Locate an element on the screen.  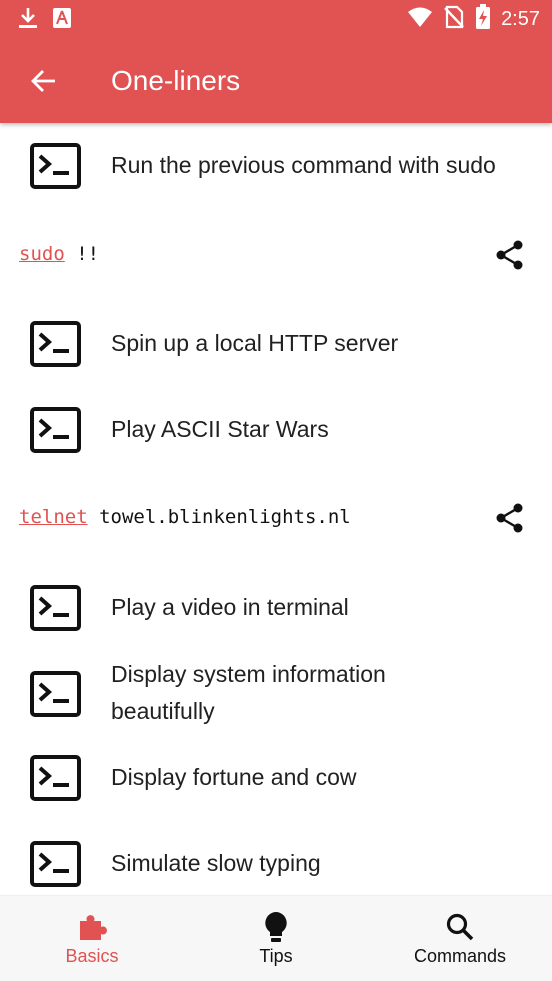
bottom-navigation: Basics Tips Commands is located at coordinates (276, 938).